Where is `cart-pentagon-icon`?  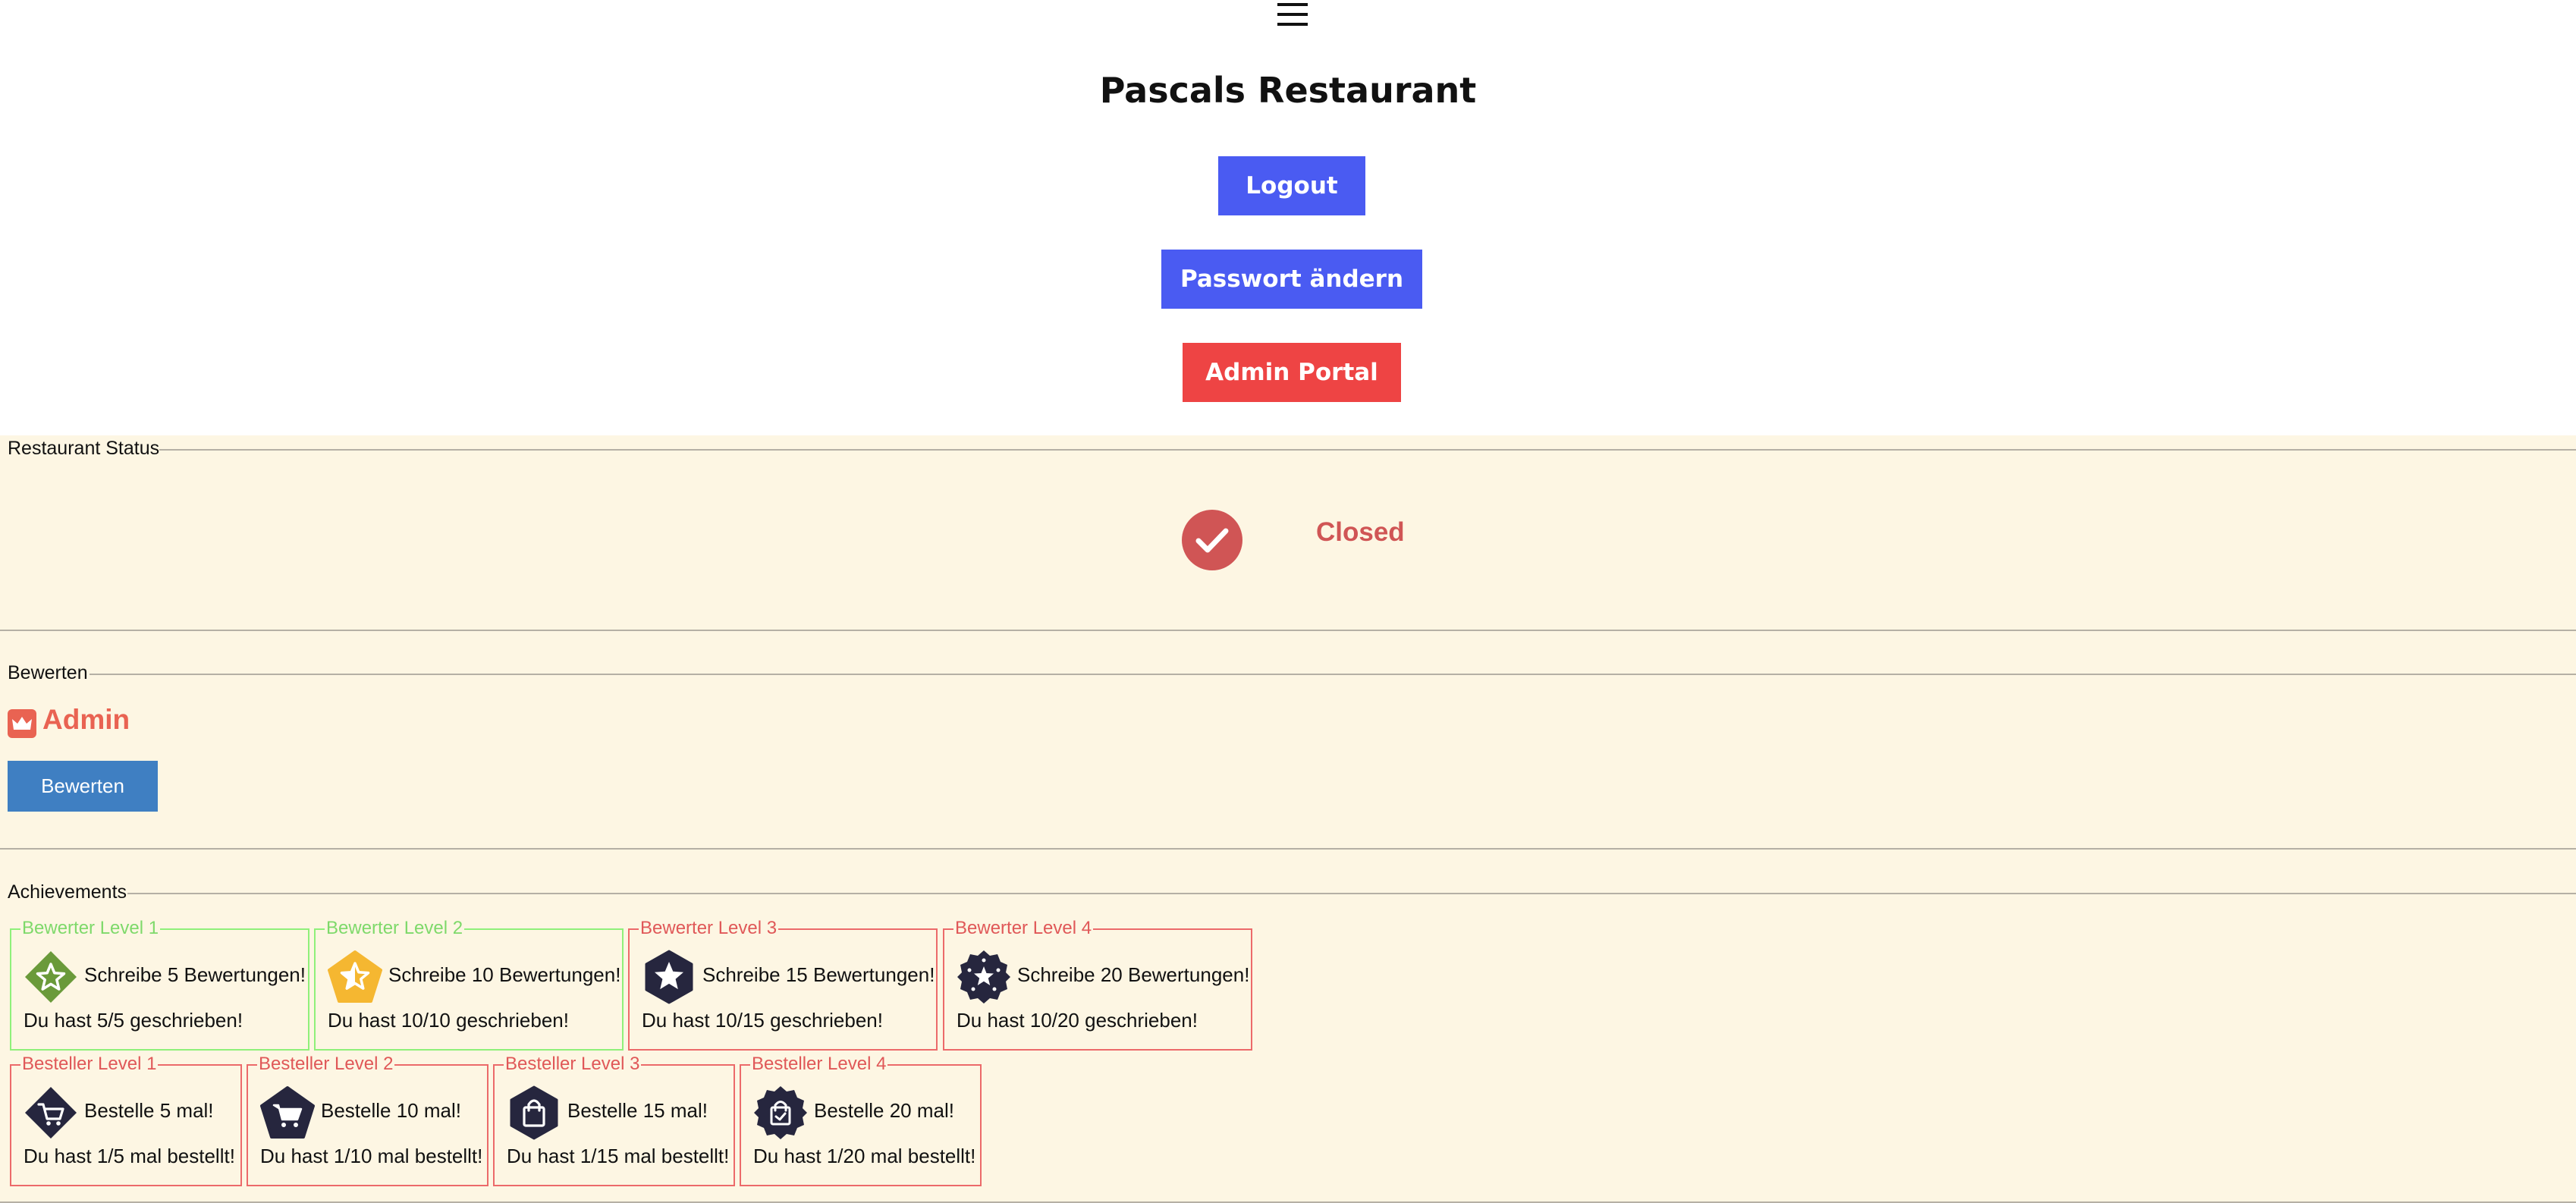 cart-pentagon-icon is located at coordinates (287, 1112).